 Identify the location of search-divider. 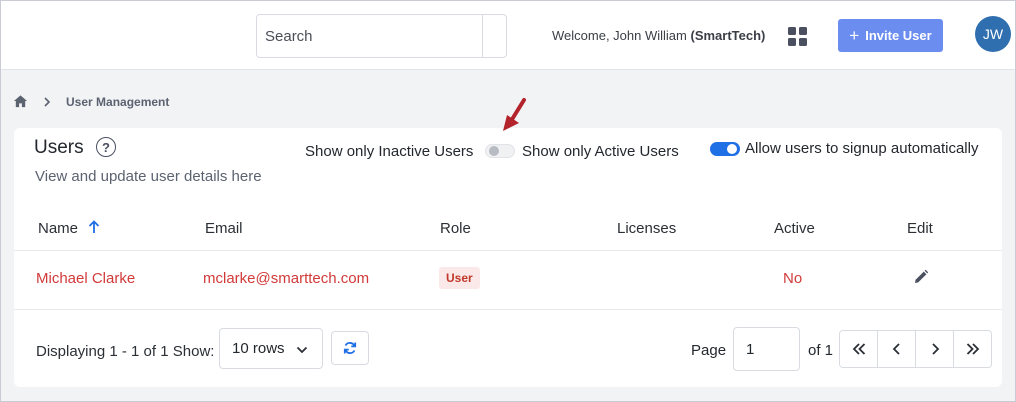
(482, 36).